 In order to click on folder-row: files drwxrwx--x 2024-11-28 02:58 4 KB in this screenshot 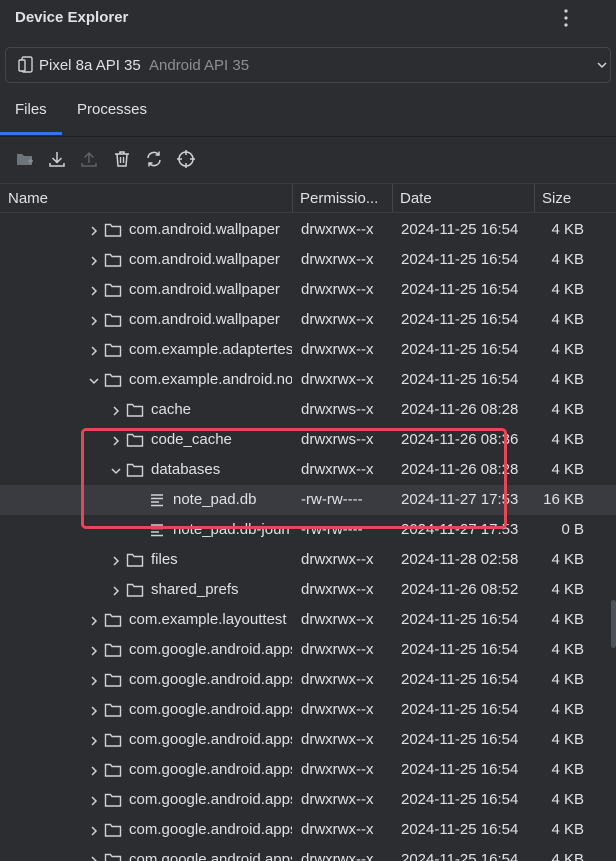, I will do `click(308, 560)`.